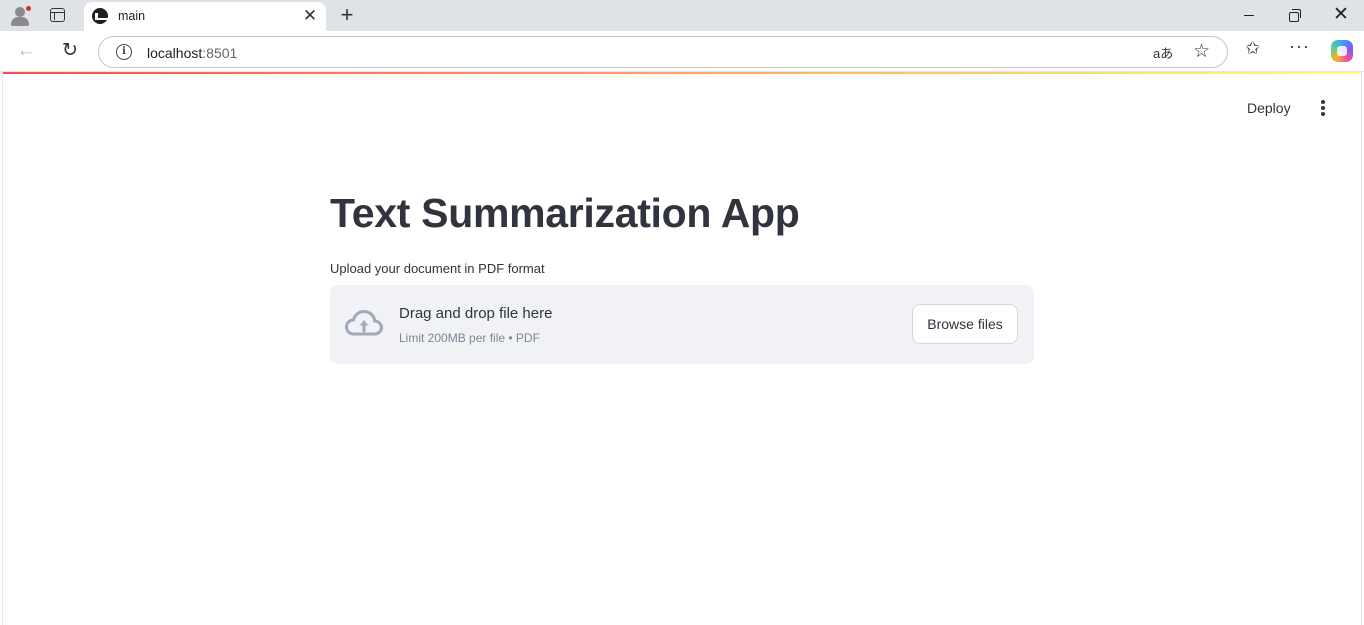 The width and height of the screenshot is (1364, 625). Describe the element at coordinates (20, 16) in the screenshot. I see `profile-avatar-icon` at that location.